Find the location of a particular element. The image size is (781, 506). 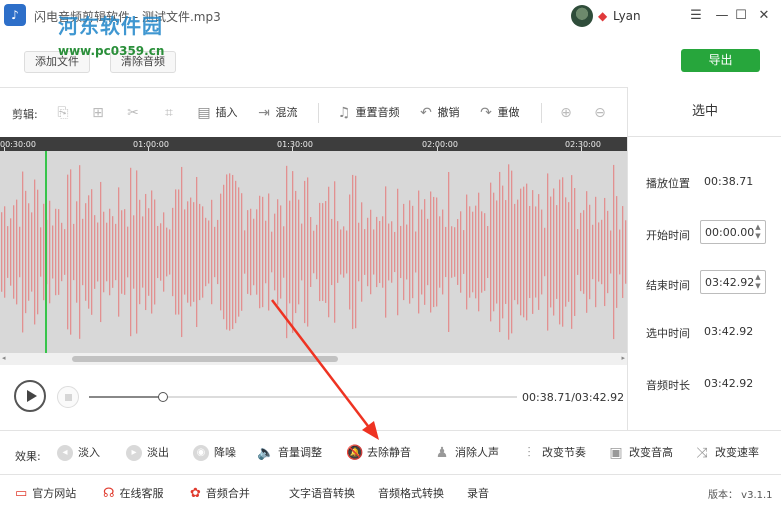

play-button is located at coordinates (30, 396).